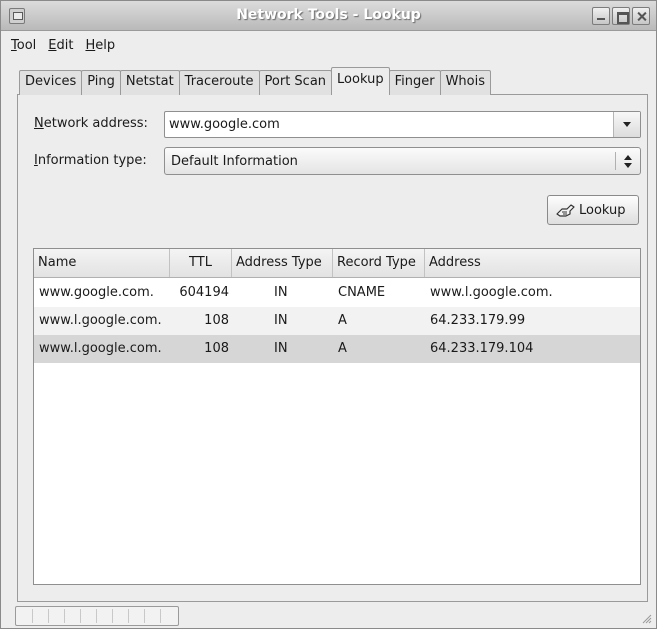 This screenshot has width=657, height=629. Describe the element at coordinates (219, 82) in the screenshot. I see `tab-traceroute: Traceroute` at that location.